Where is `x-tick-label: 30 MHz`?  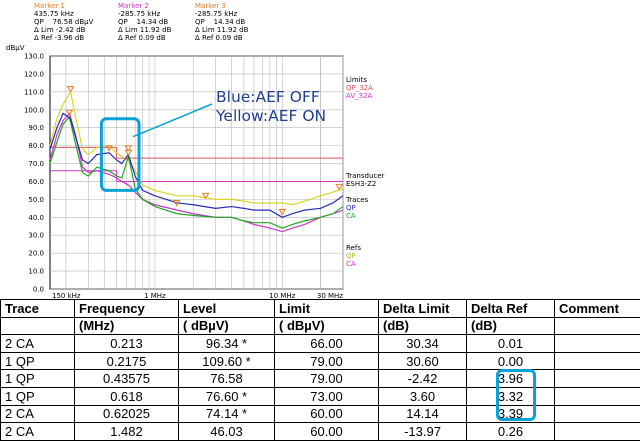
x-tick-label: 30 MHz is located at coordinates (330, 295).